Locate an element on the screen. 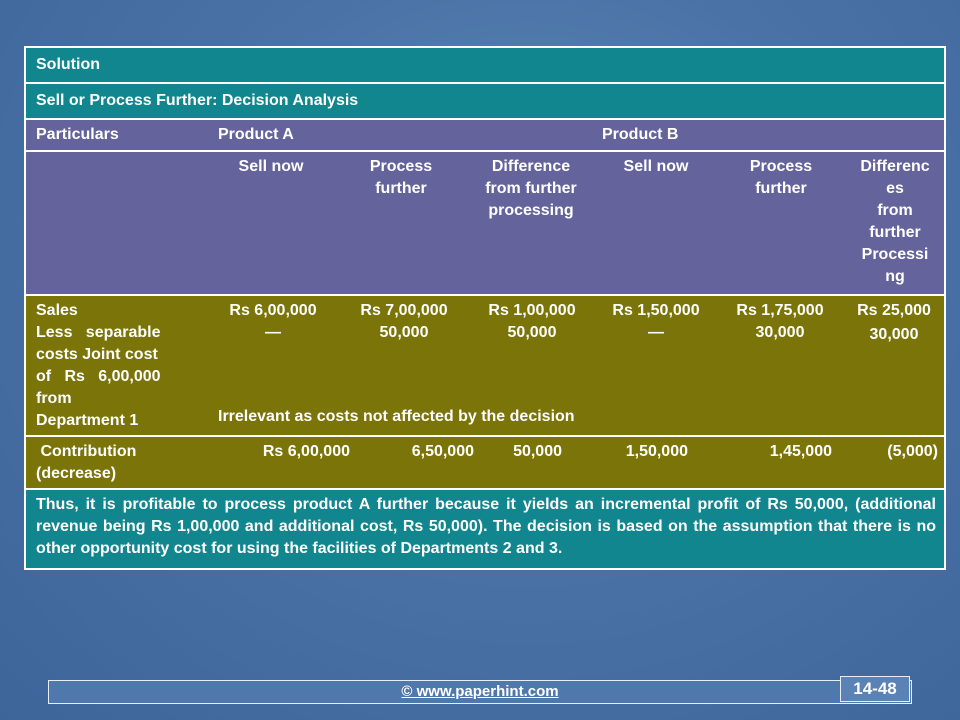  a-difference-line: Difference is located at coordinates (531, 166).